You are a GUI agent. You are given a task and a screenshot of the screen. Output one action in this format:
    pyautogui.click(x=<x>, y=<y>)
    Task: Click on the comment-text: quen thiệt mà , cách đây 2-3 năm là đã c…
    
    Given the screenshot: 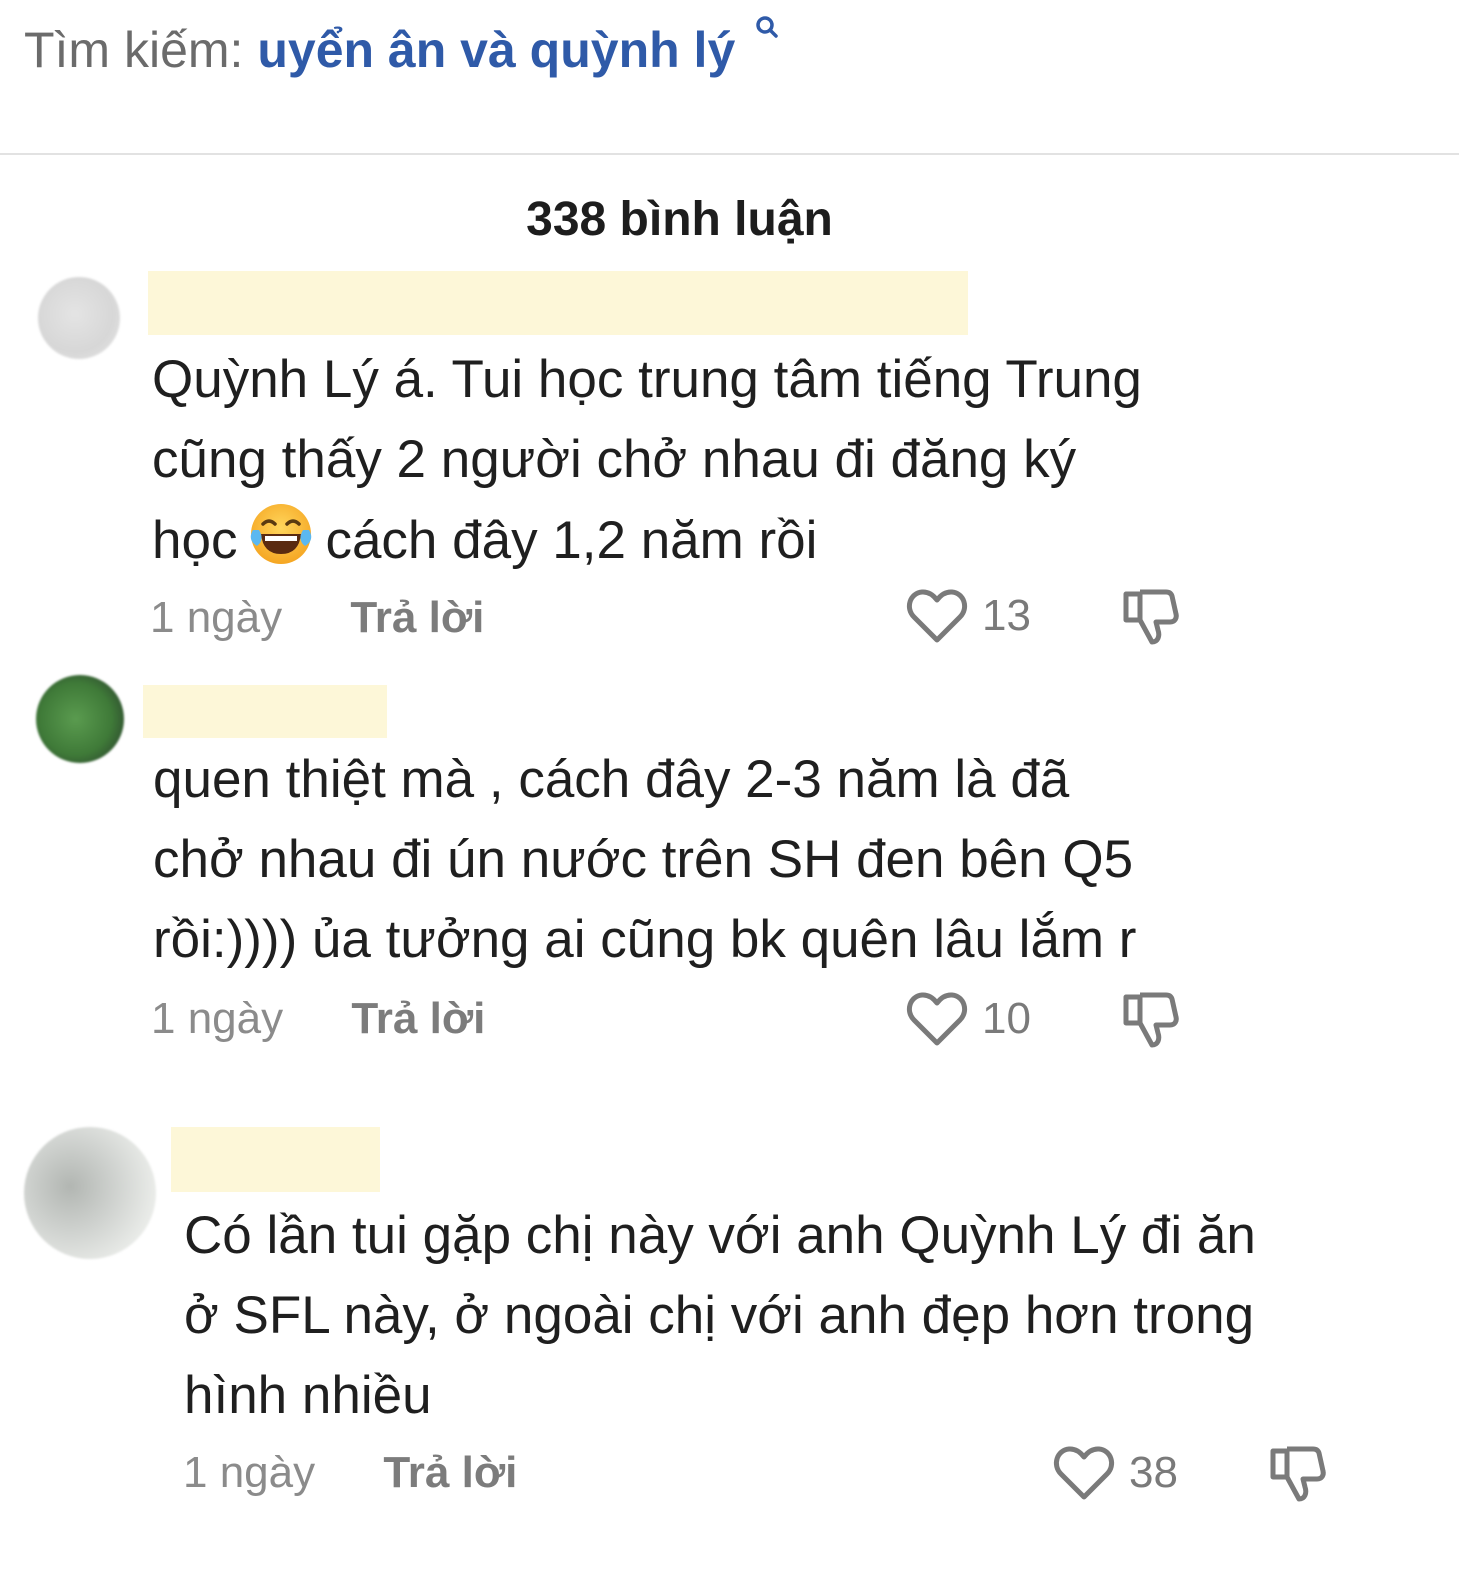 What is the action you would take?
    pyautogui.click(x=645, y=859)
    